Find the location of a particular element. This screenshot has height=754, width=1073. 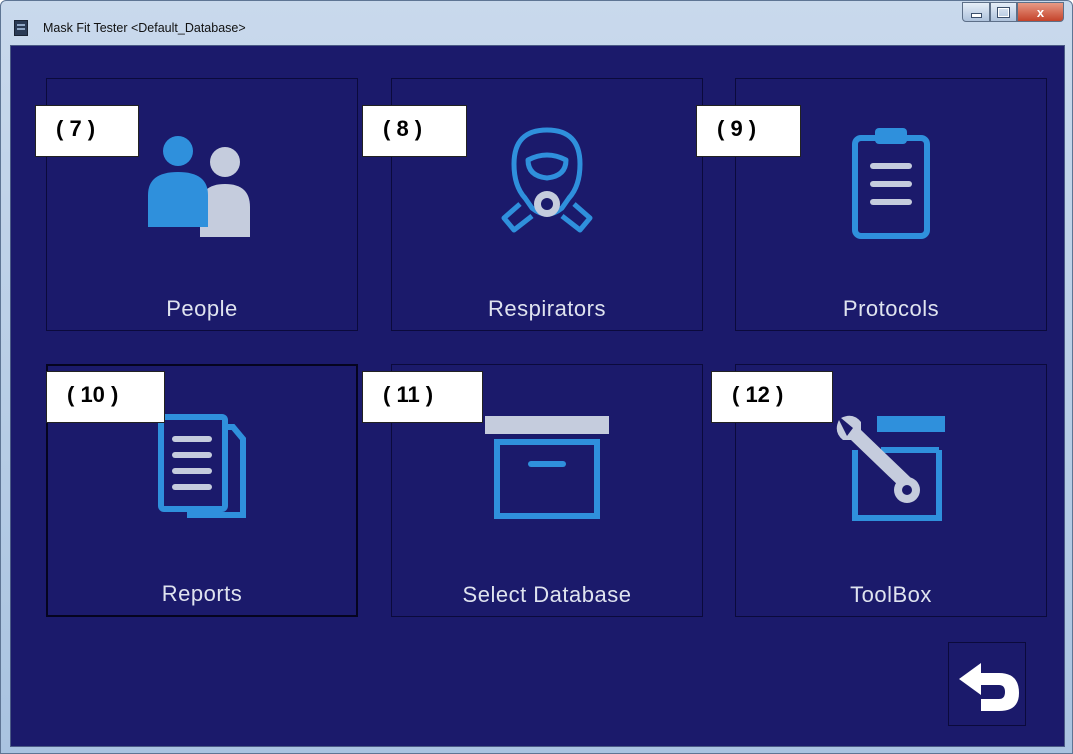

tile-label-people: People is located at coordinates (202, 308).